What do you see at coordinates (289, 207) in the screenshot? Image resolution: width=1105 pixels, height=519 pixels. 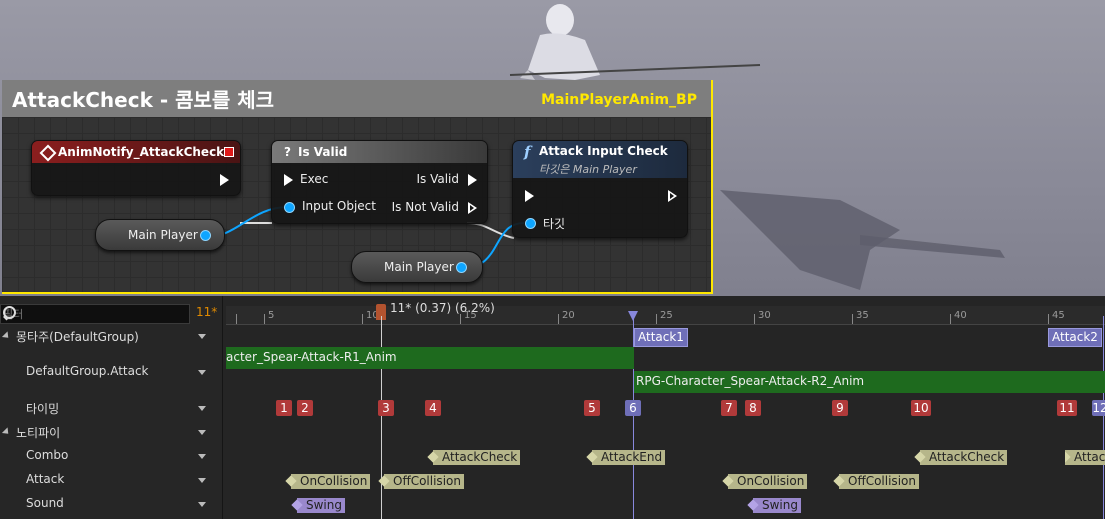 I see `input-object-pin` at bounding box center [289, 207].